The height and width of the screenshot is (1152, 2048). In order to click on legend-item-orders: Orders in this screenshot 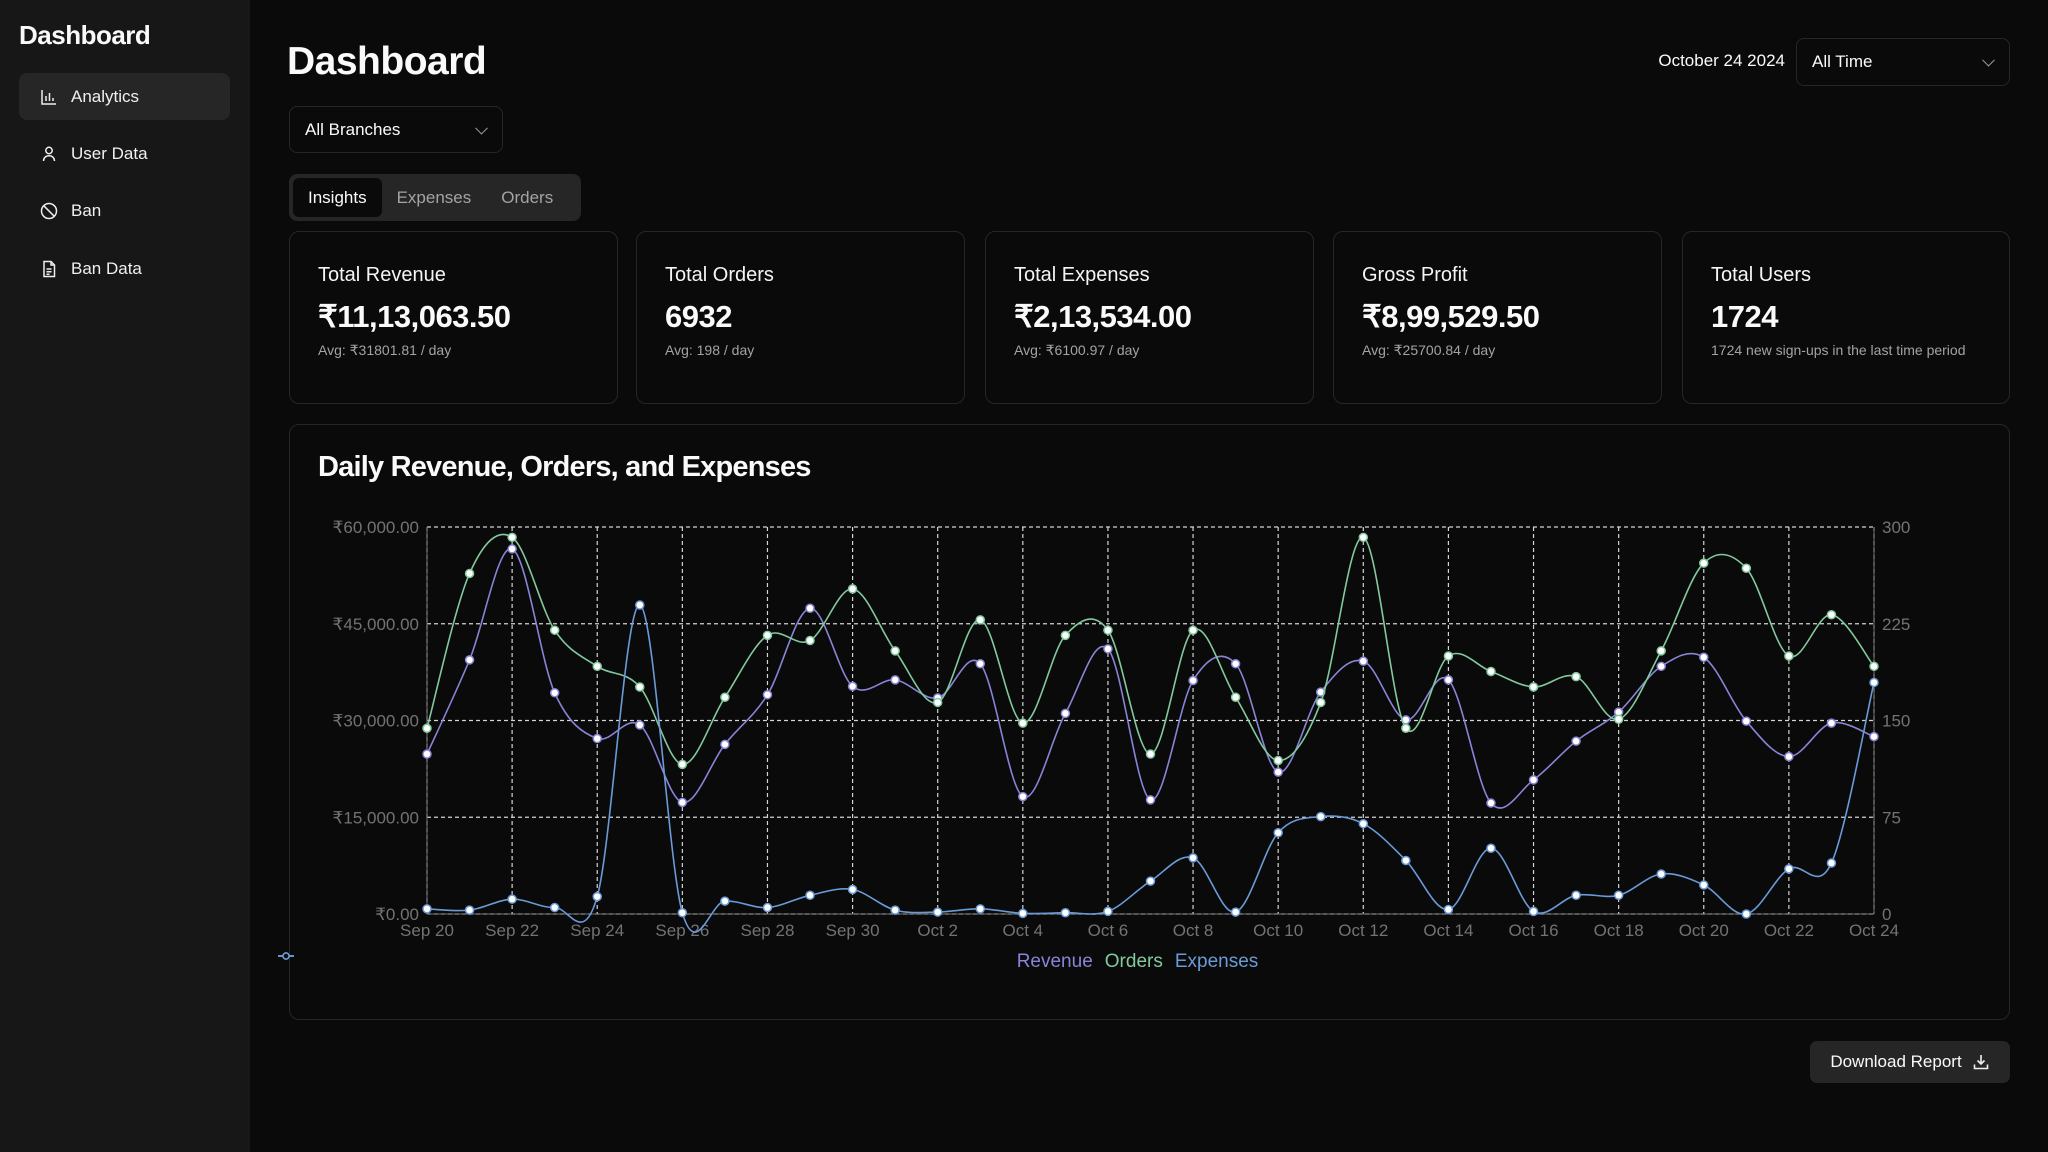, I will do `click(720, 962)`.